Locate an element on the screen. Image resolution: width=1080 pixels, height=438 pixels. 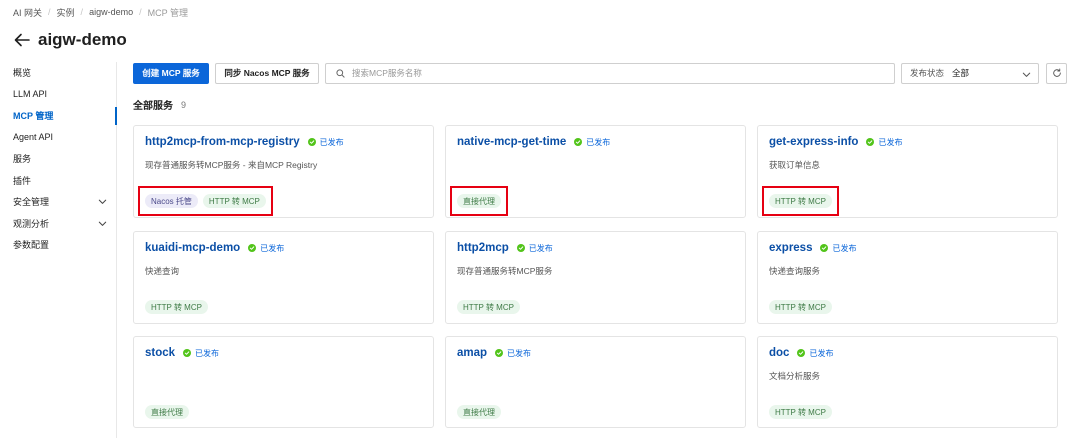
back-arrow-icon is located at coordinates (22, 40).